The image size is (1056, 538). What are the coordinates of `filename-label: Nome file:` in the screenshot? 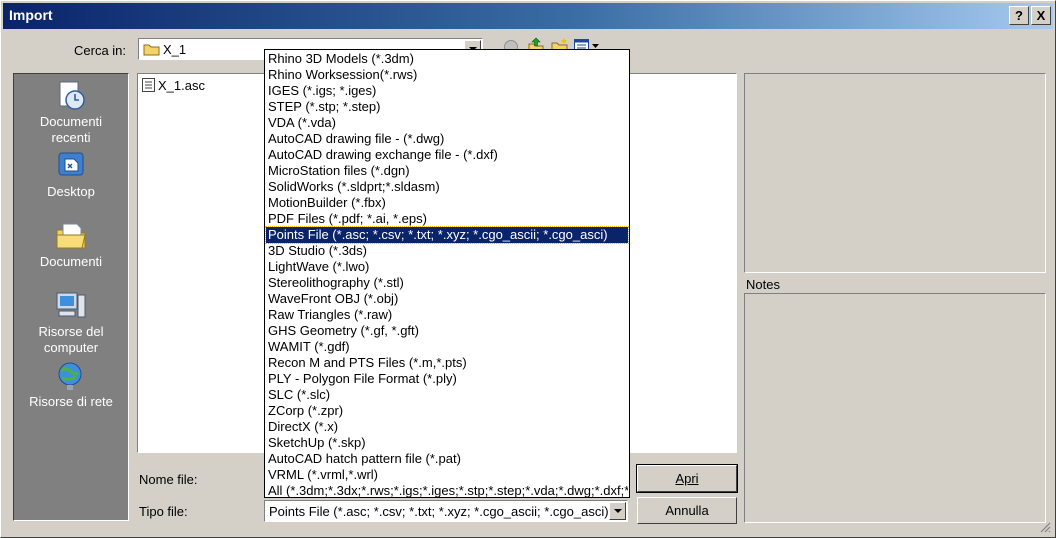 It's located at (168, 479).